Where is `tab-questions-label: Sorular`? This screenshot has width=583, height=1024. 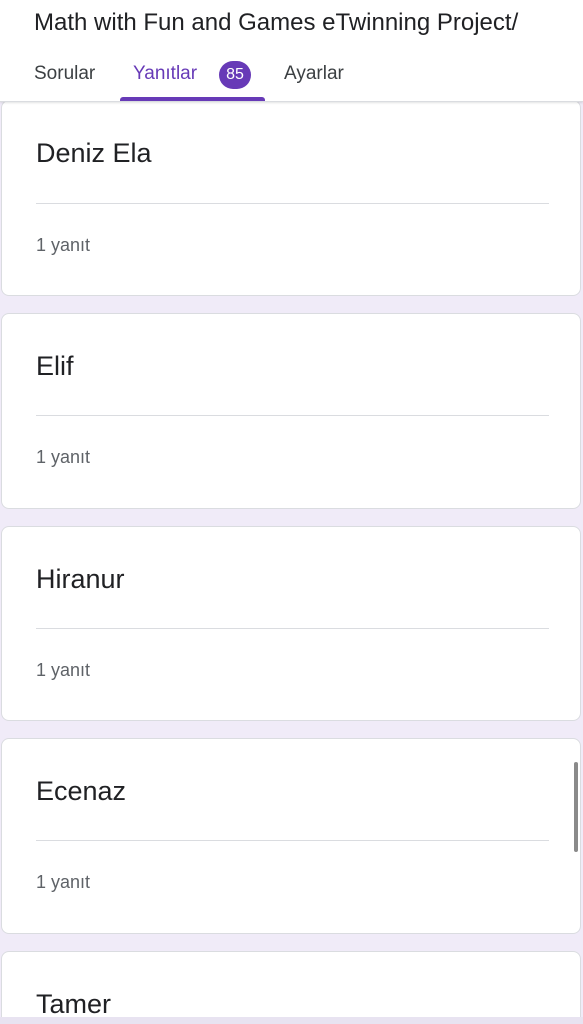
tab-questions-label: Sorular is located at coordinates (65, 73).